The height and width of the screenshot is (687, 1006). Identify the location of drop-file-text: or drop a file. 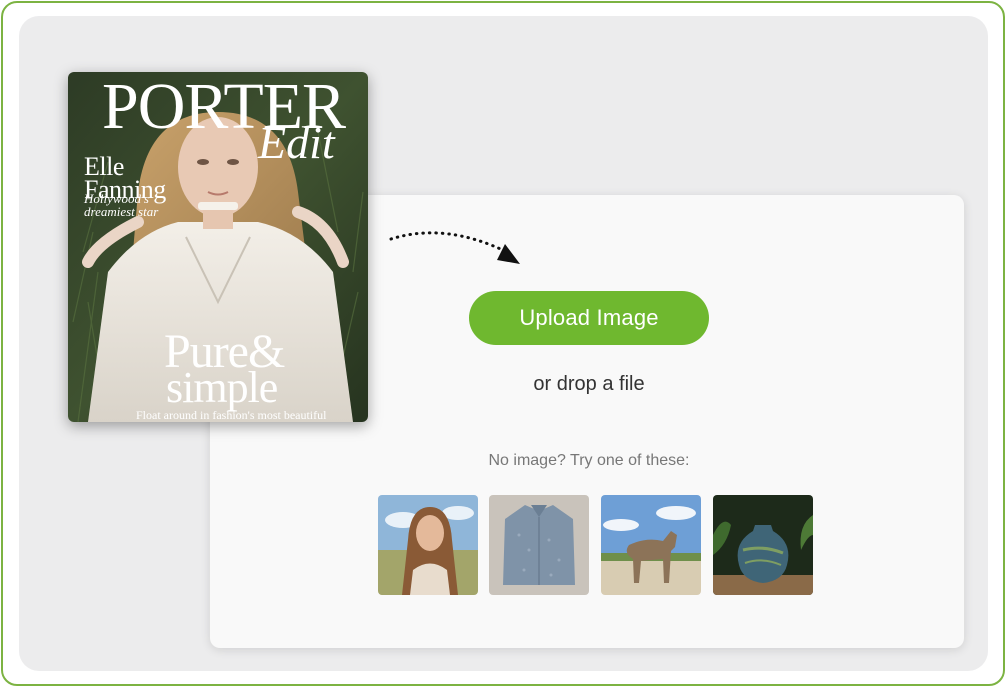
(589, 384).